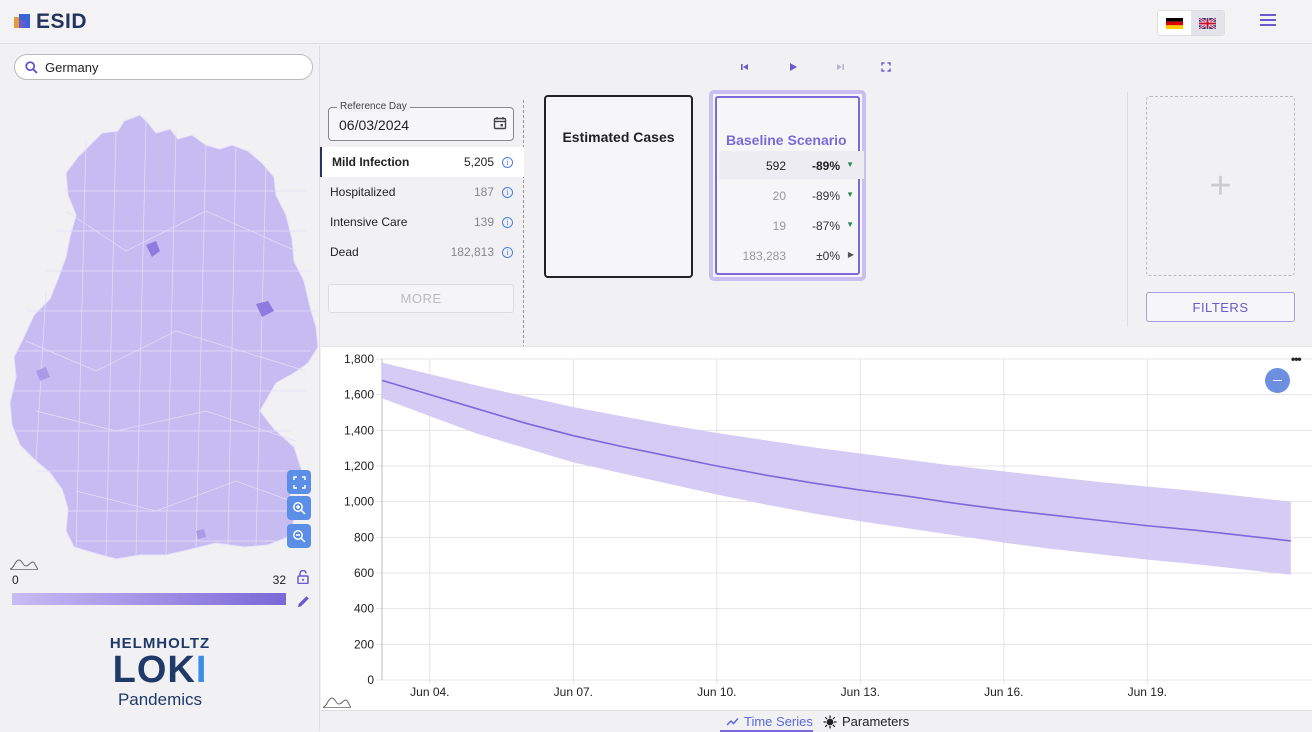 The width and height of the screenshot is (1312, 732). What do you see at coordinates (716, 692) in the screenshot?
I see `x-tick-label: Jun 10.` at bounding box center [716, 692].